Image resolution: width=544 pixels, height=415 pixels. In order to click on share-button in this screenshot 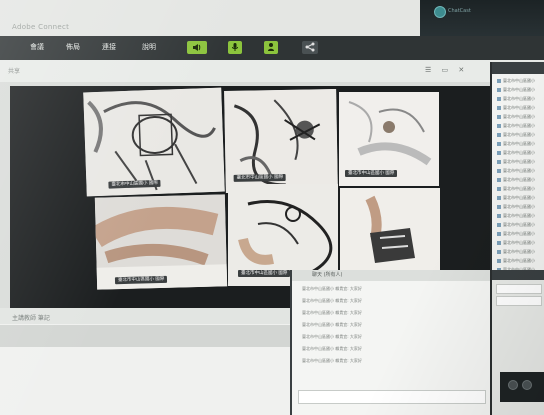, I will do `click(310, 47)`.